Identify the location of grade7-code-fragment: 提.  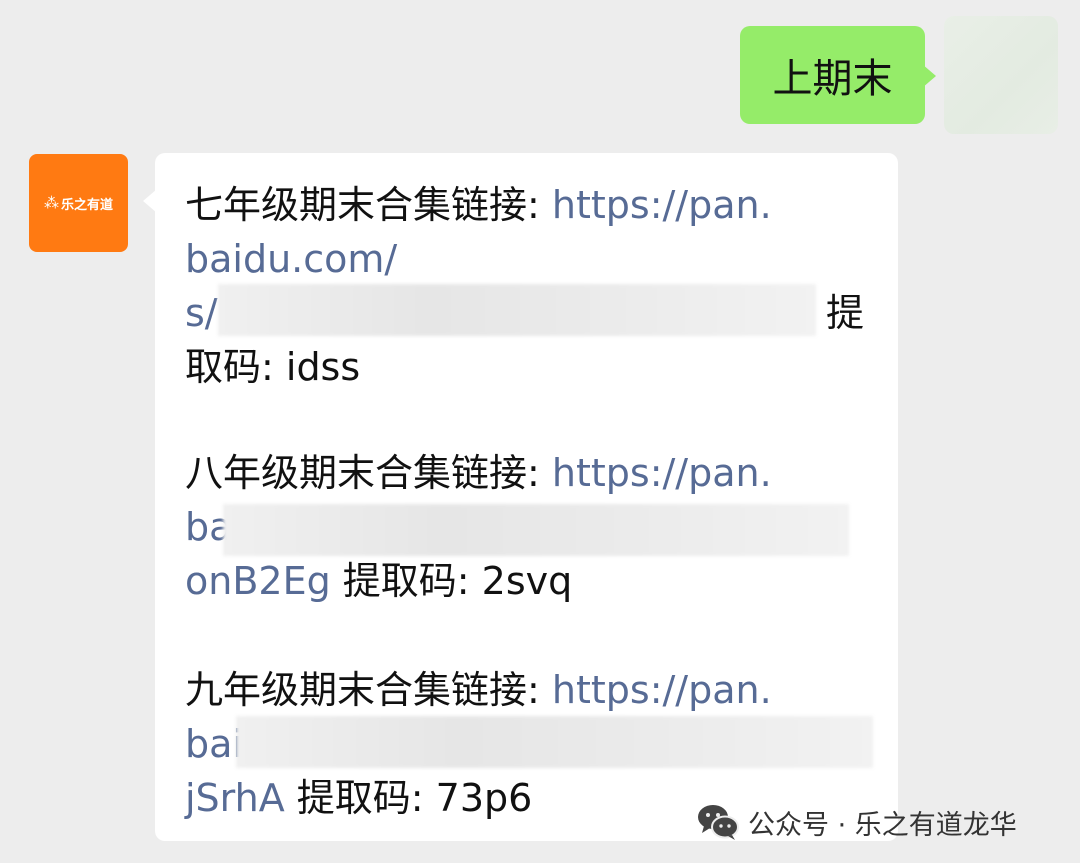
(845, 313).